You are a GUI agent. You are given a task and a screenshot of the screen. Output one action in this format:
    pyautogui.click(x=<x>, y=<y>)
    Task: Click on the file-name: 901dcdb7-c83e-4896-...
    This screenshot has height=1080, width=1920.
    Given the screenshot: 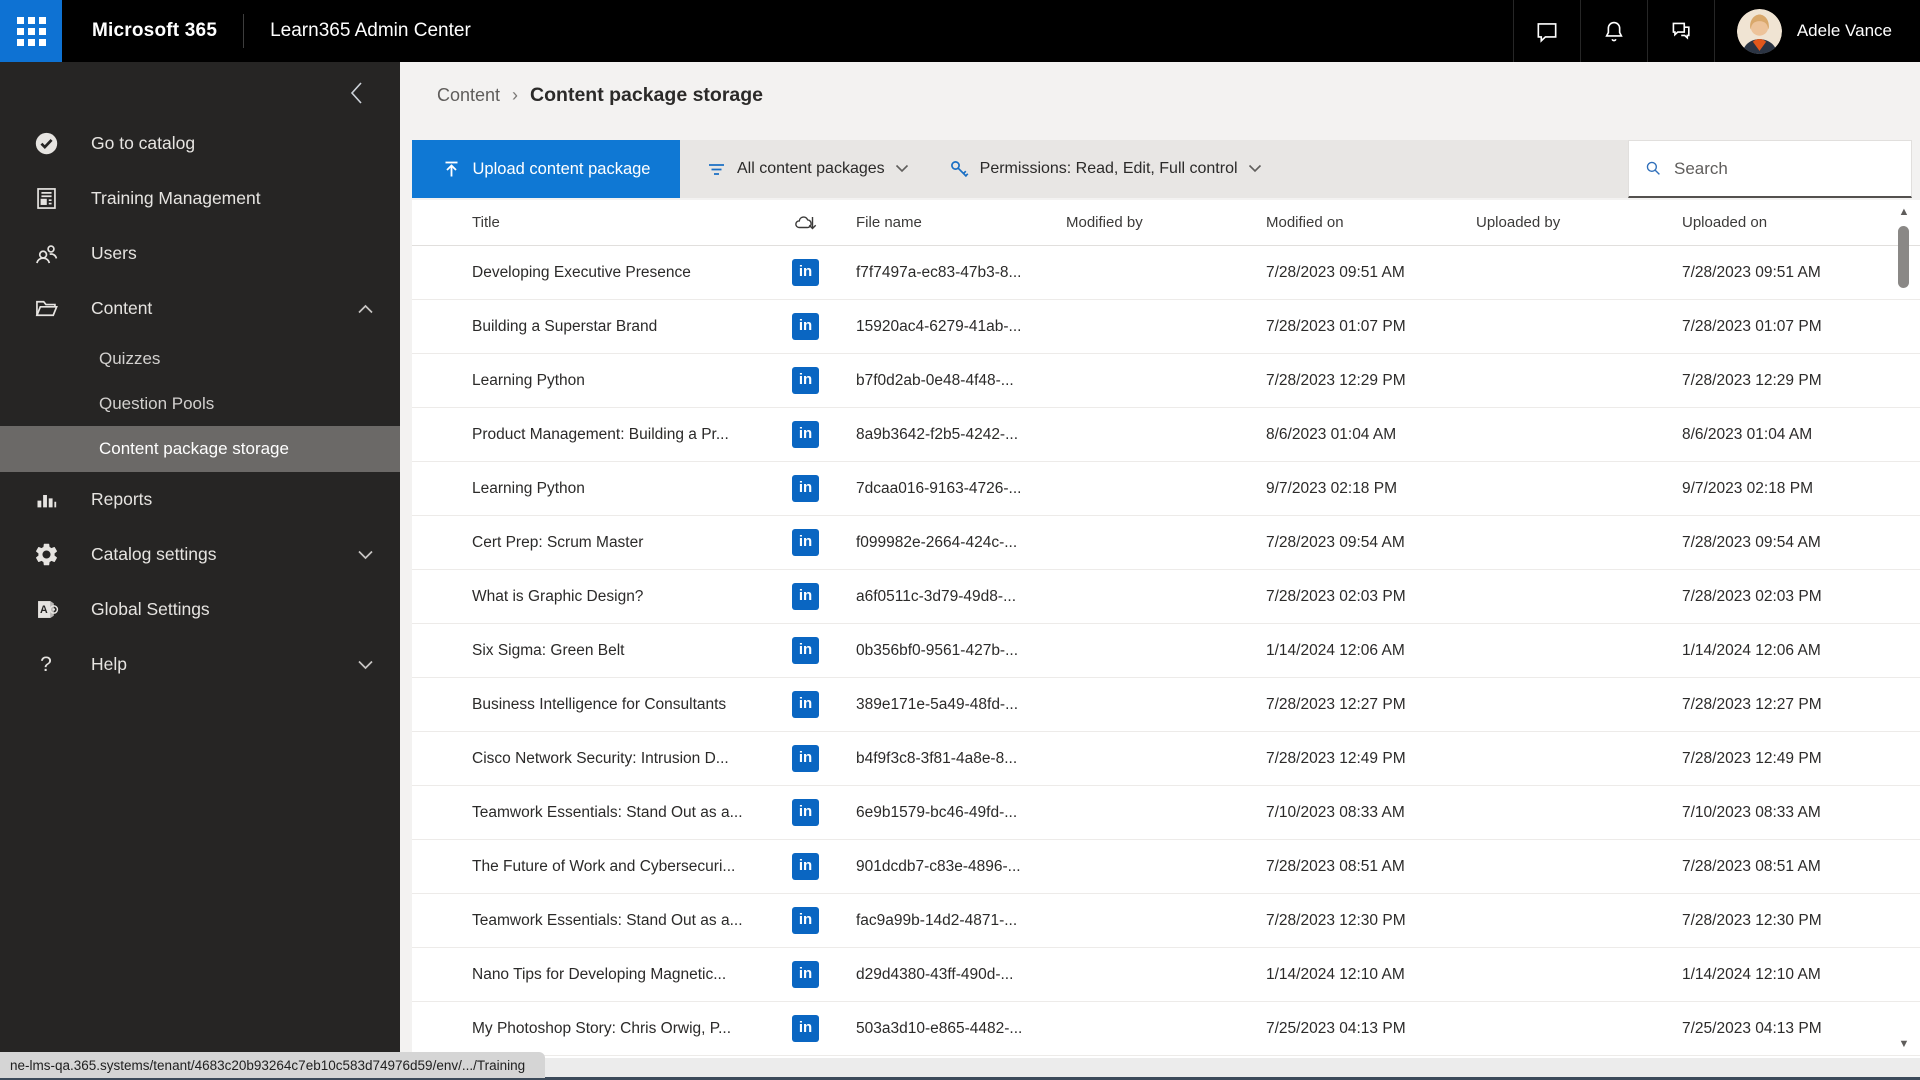 What is the action you would take?
    pyautogui.click(x=938, y=866)
    